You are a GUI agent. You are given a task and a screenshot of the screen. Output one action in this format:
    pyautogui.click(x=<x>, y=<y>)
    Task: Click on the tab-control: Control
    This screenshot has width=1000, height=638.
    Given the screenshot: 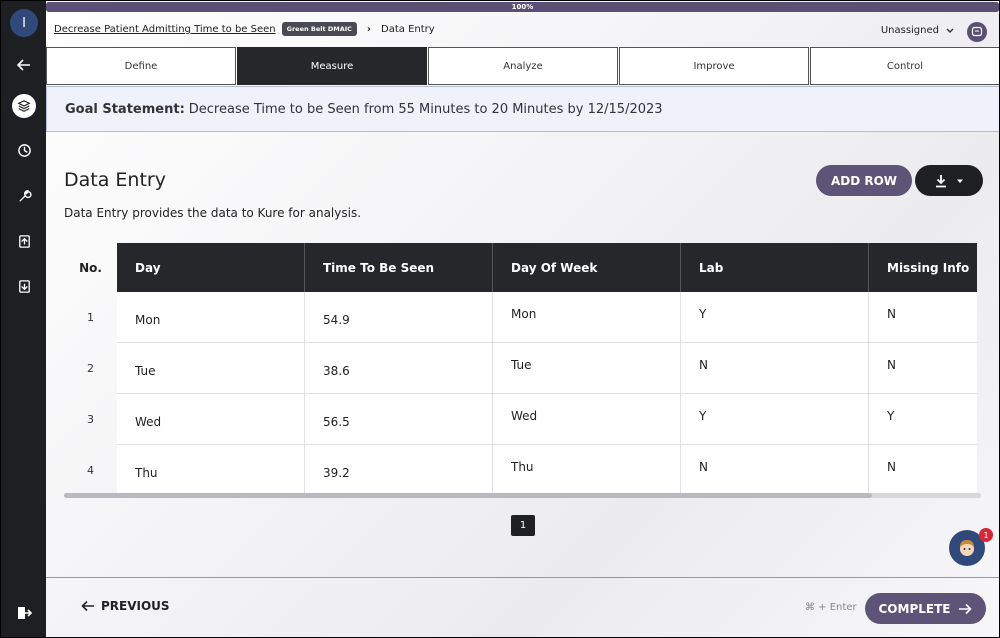 What is the action you would take?
    pyautogui.click(x=904, y=66)
    